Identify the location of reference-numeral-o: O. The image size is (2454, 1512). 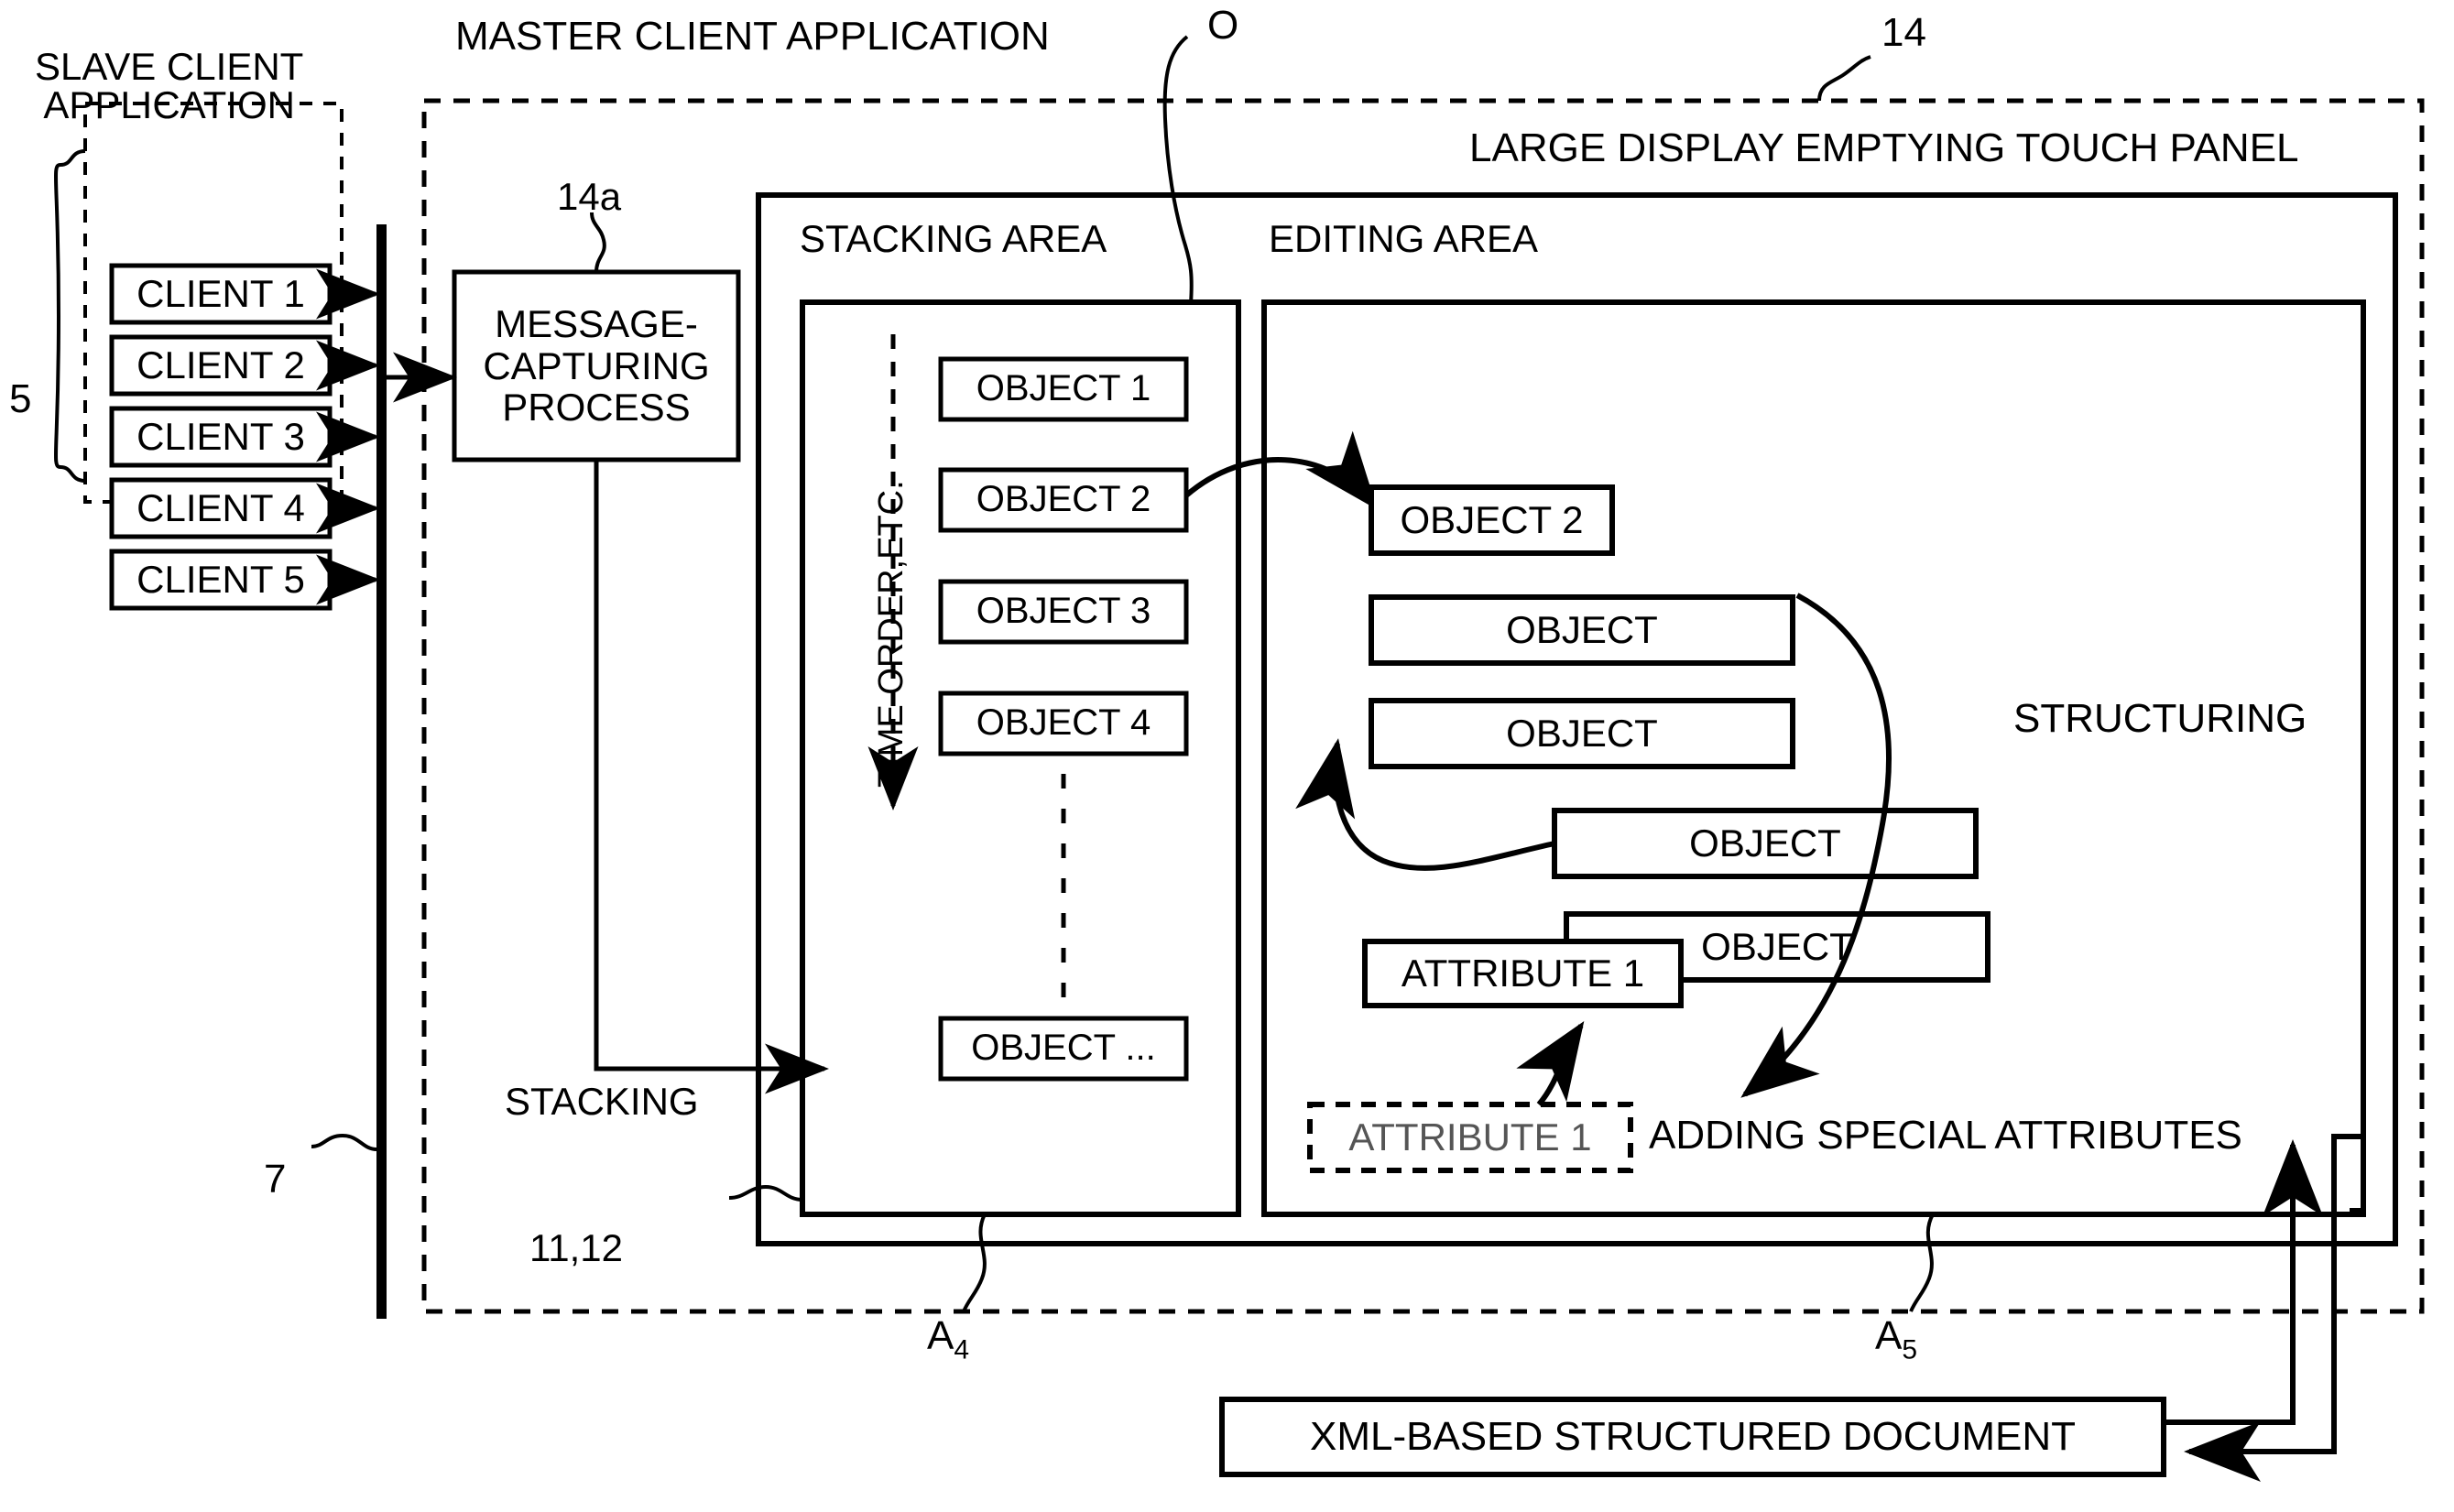
(1223, 25).